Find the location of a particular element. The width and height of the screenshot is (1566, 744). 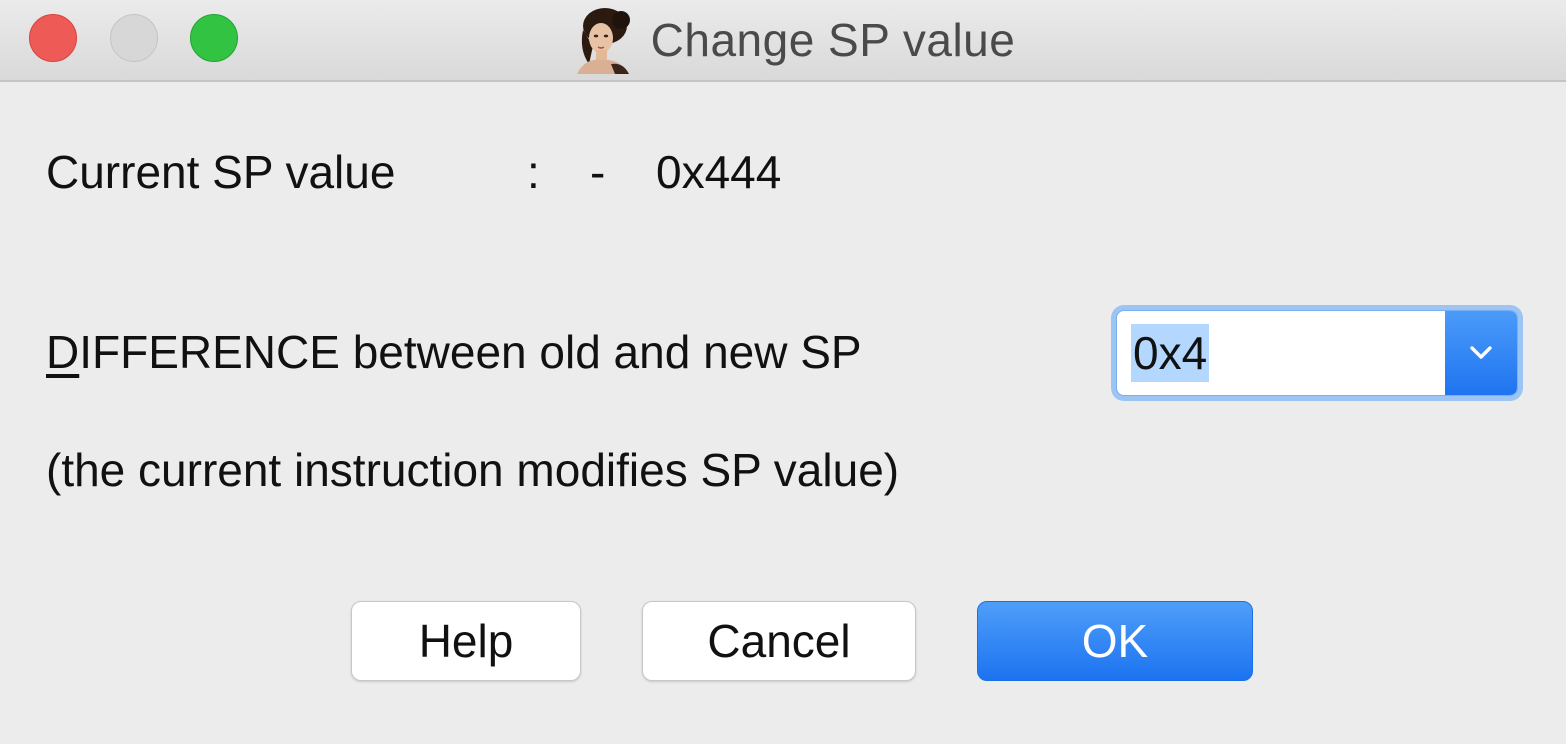

ok-button: OK is located at coordinates (1115, 641).